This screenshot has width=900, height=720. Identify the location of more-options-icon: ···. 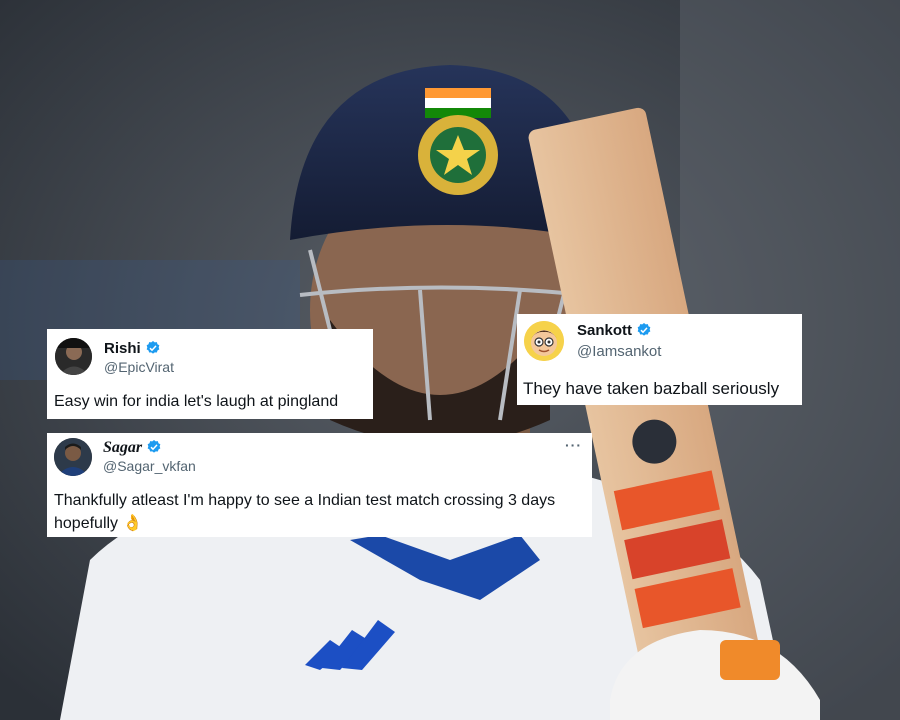
(573, 445).